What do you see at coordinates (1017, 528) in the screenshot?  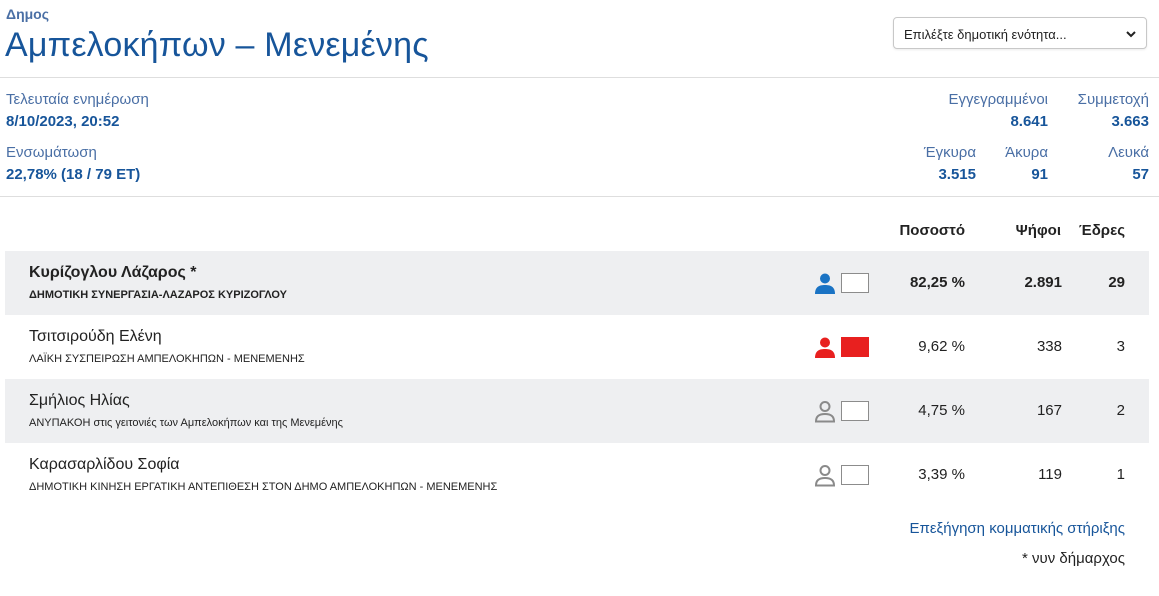 I see `party-support-link: Επεξήγηση κομματικής στήριξης` at bounding box center [1017, 528].